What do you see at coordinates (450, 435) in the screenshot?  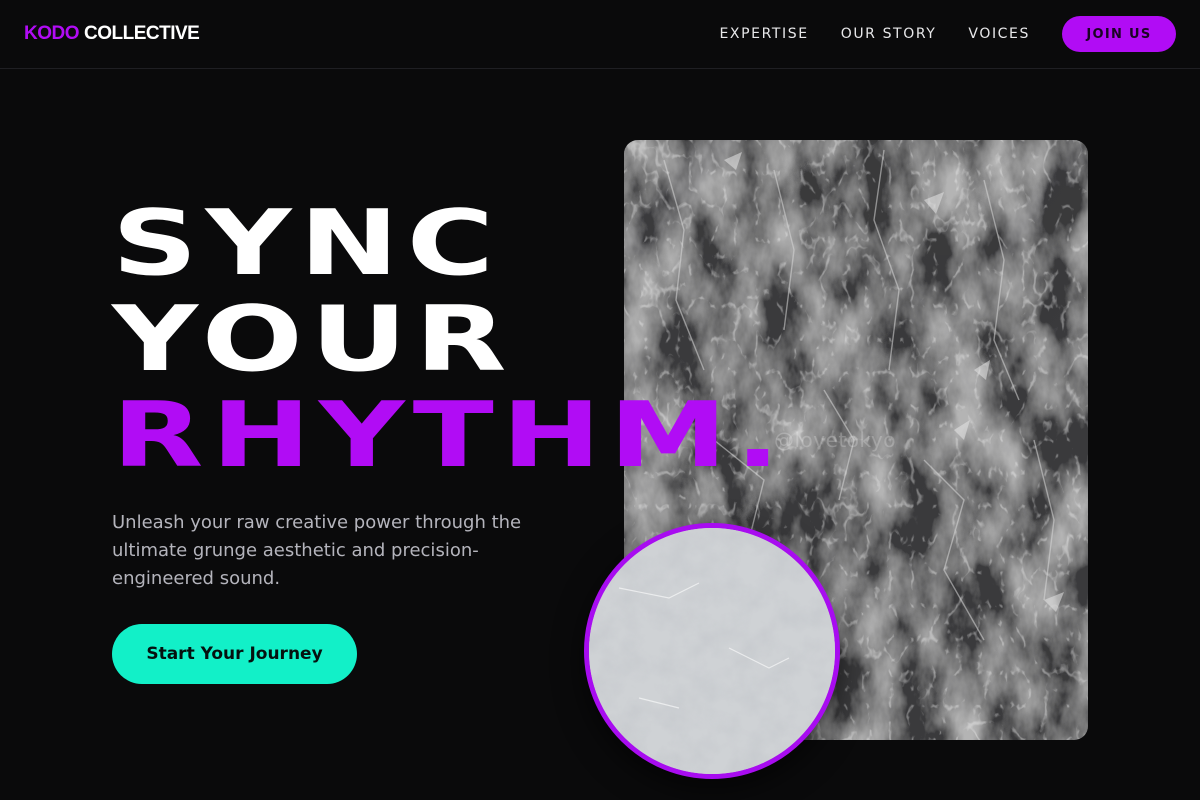 I see `headline-line-3: RHYTHM.` at bounding box center [450, 435].